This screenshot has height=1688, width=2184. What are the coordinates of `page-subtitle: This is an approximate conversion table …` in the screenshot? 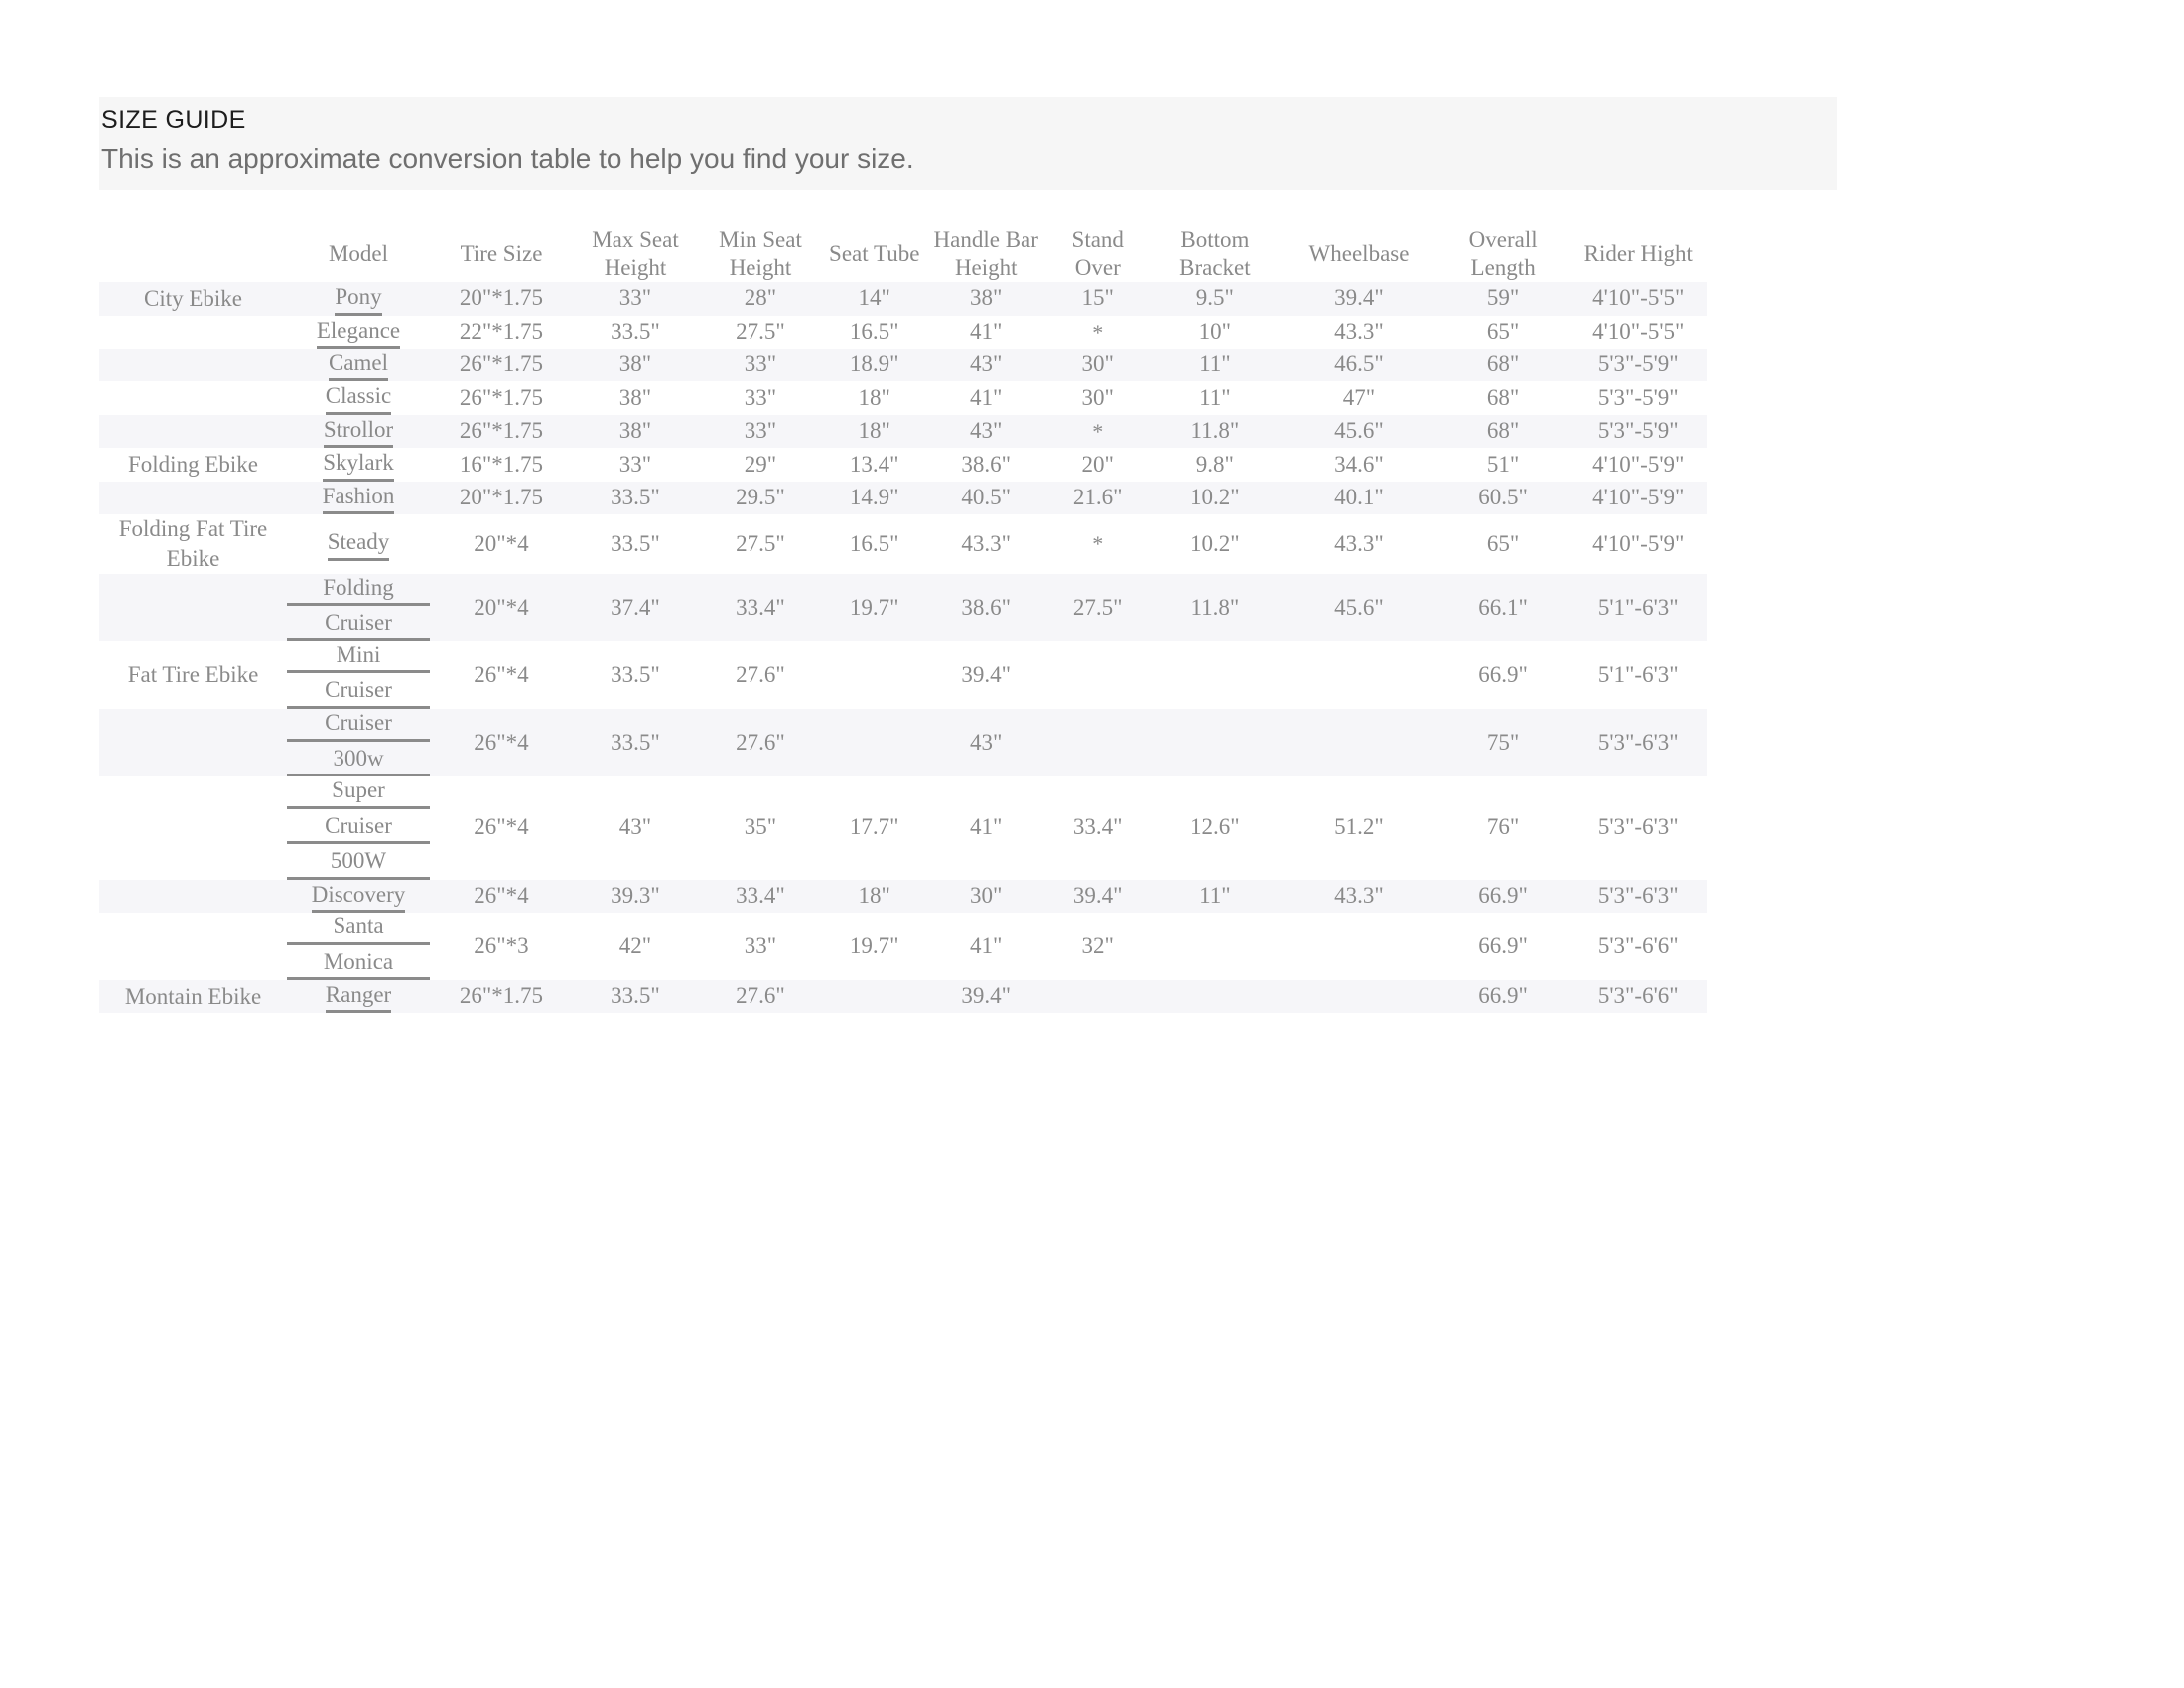 It's located at (507, 159).